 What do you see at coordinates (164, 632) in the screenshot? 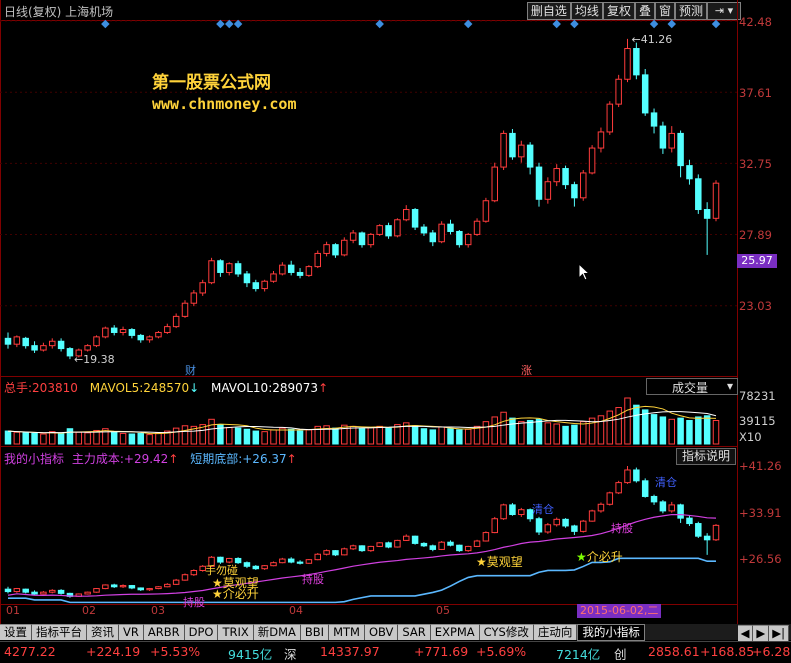
I see `tab-arbr: ARBR` at bounding box center [164, 632].